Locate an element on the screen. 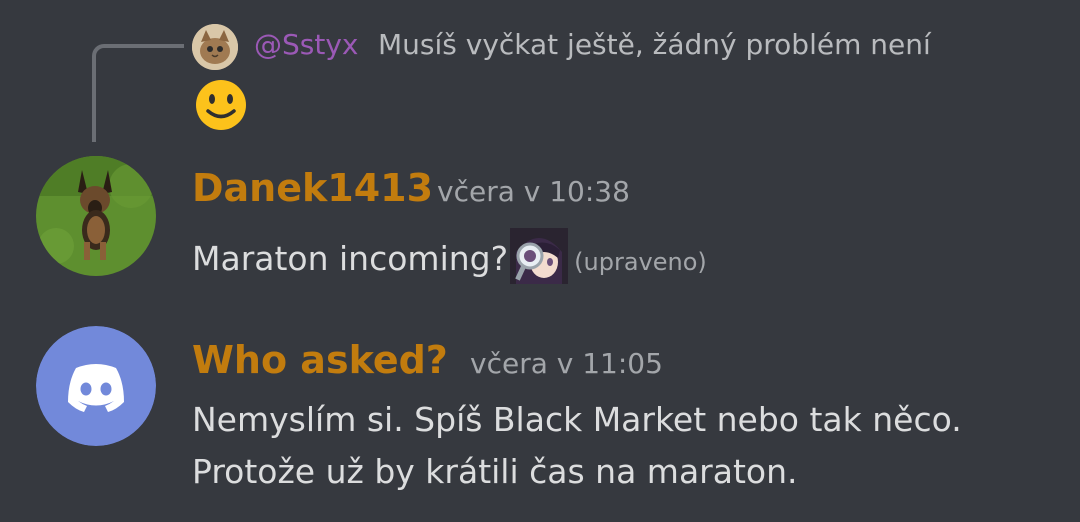 The image size is (1080, 522). message-text: Maraton incoming? is located at coordinates (350, 258).